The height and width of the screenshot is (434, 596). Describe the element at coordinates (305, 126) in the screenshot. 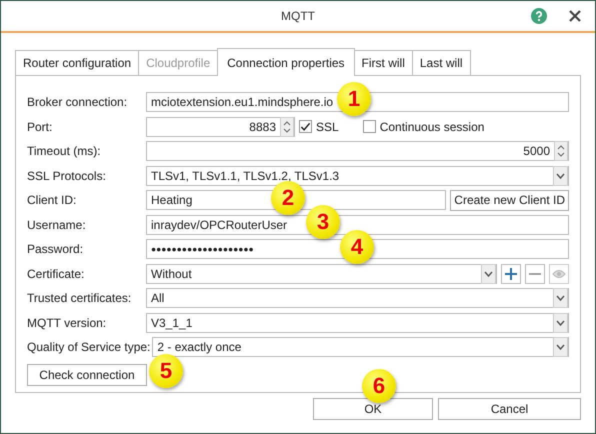

I see `checkmark-icon` at that location.